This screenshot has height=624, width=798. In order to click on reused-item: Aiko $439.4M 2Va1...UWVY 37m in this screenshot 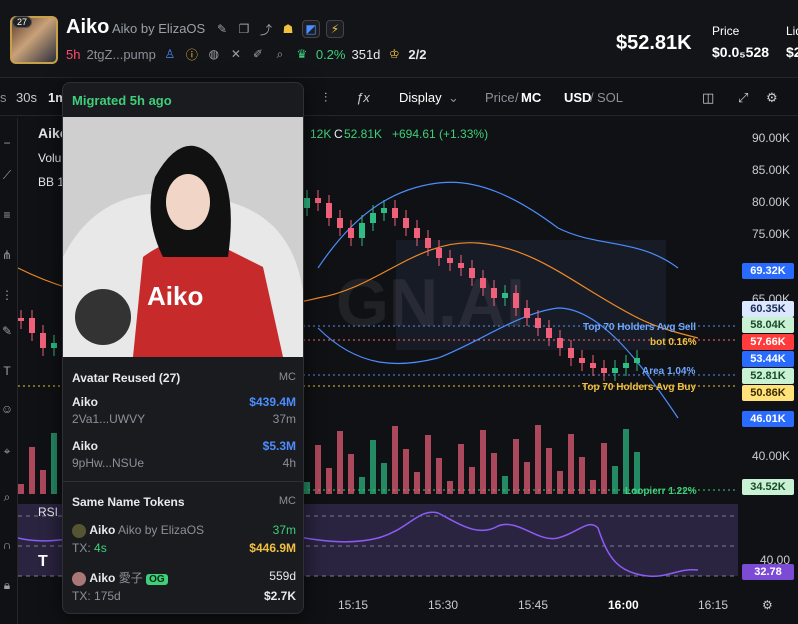, I will do `click(183, 410)`.